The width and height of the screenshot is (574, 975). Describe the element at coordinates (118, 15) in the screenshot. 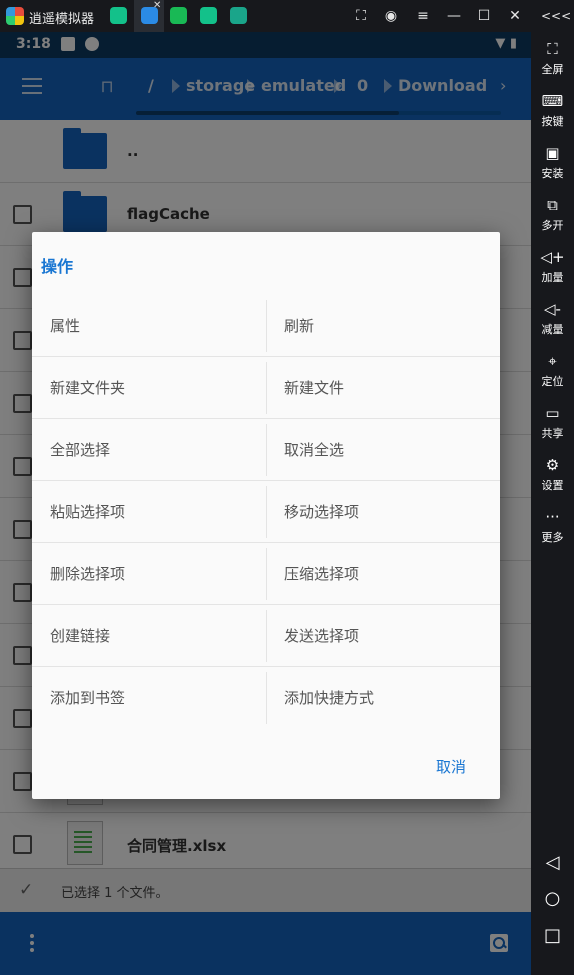

I see `app-tab-qq-icon` at that location.